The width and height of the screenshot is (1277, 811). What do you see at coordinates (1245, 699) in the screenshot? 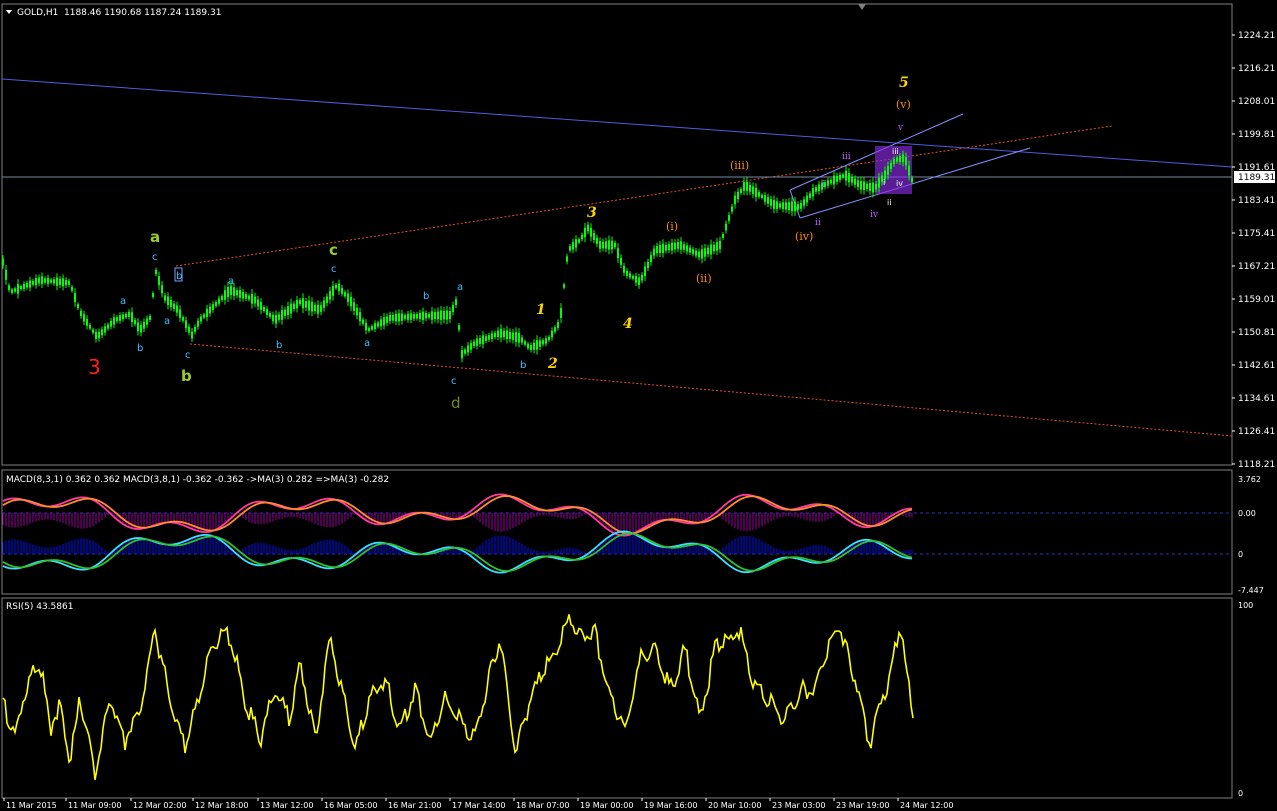
I see `rsi-axis: 100 0` at bounding box center [1245, 699].